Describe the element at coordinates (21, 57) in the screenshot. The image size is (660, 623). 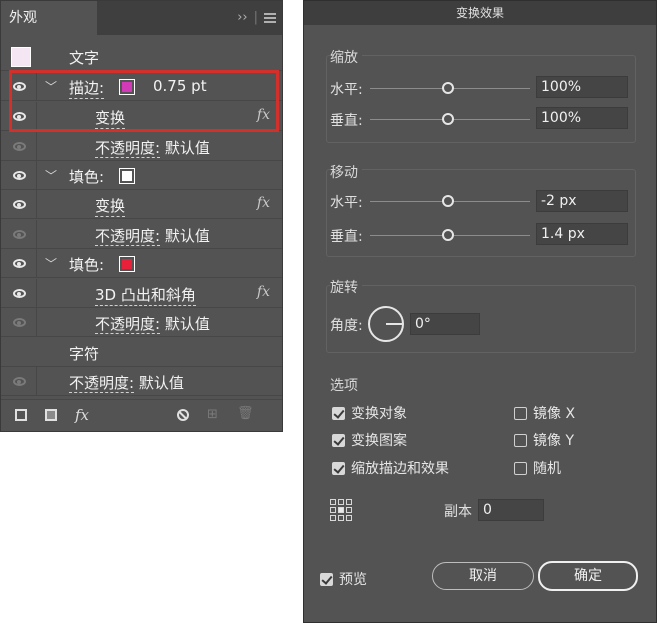
I see `object-thumbnail` at that location.